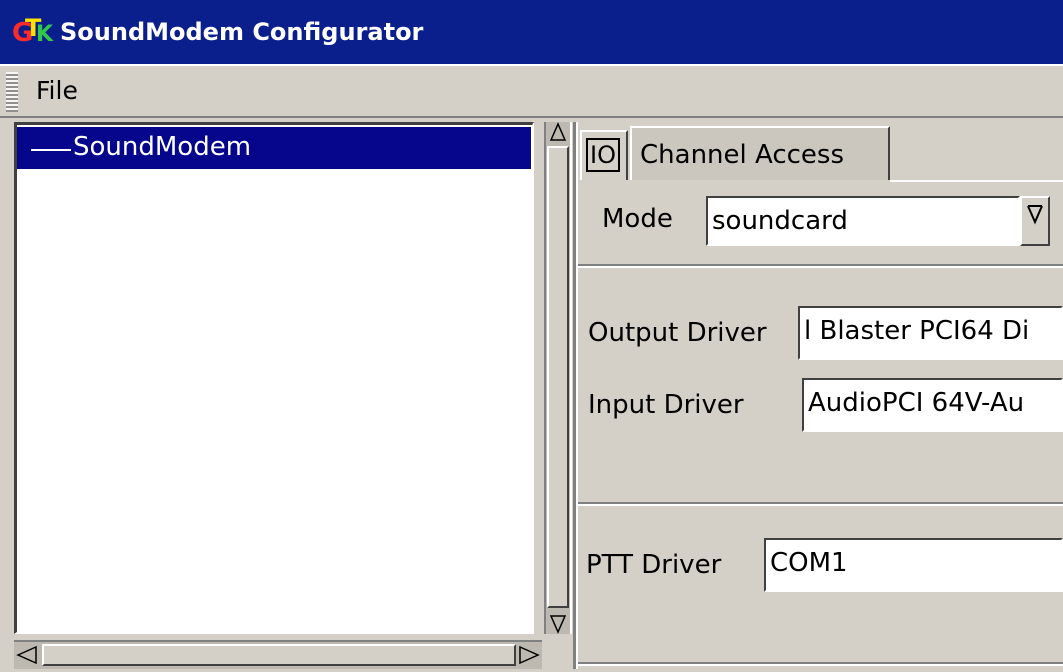 This screenshot has height=672, width=1063. I want to click on tree-connector-line, so click(51, 150).